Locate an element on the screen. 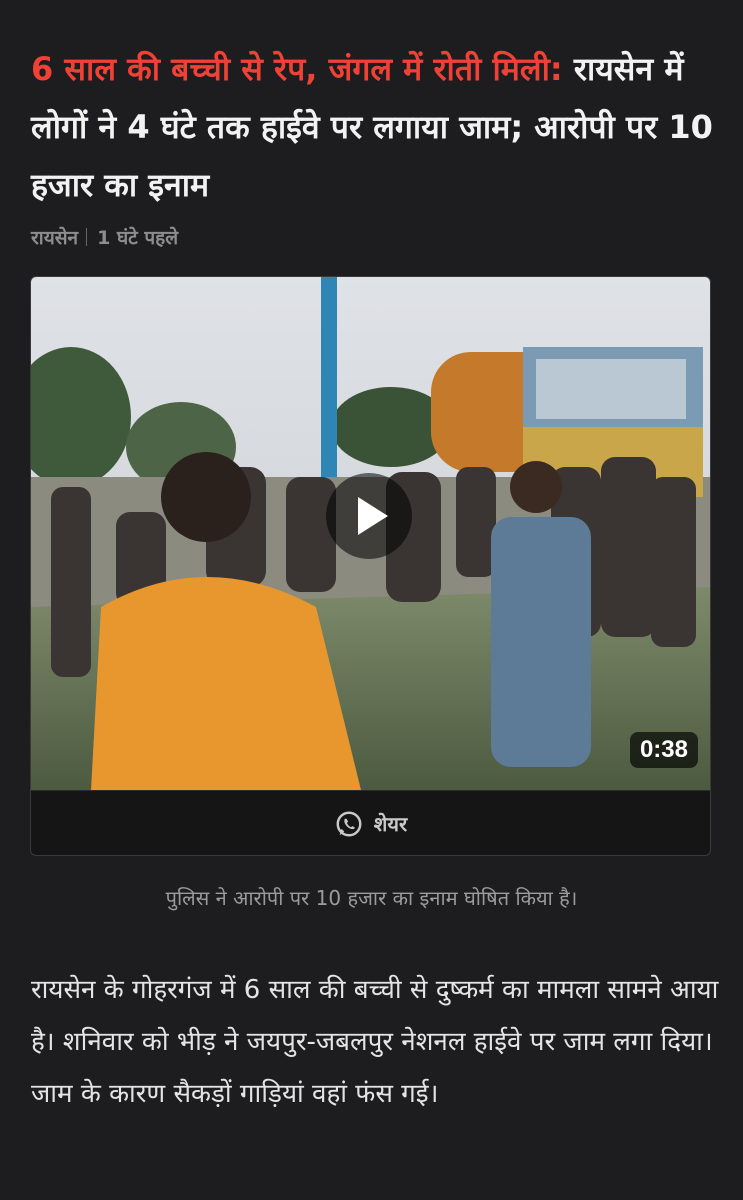  whatsapp-icon is located at coordinates (349, 823).